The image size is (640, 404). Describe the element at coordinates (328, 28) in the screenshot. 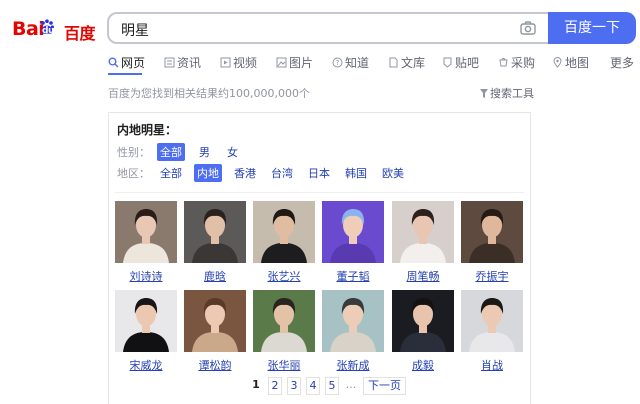

I see `search-box: 明星` at that location.